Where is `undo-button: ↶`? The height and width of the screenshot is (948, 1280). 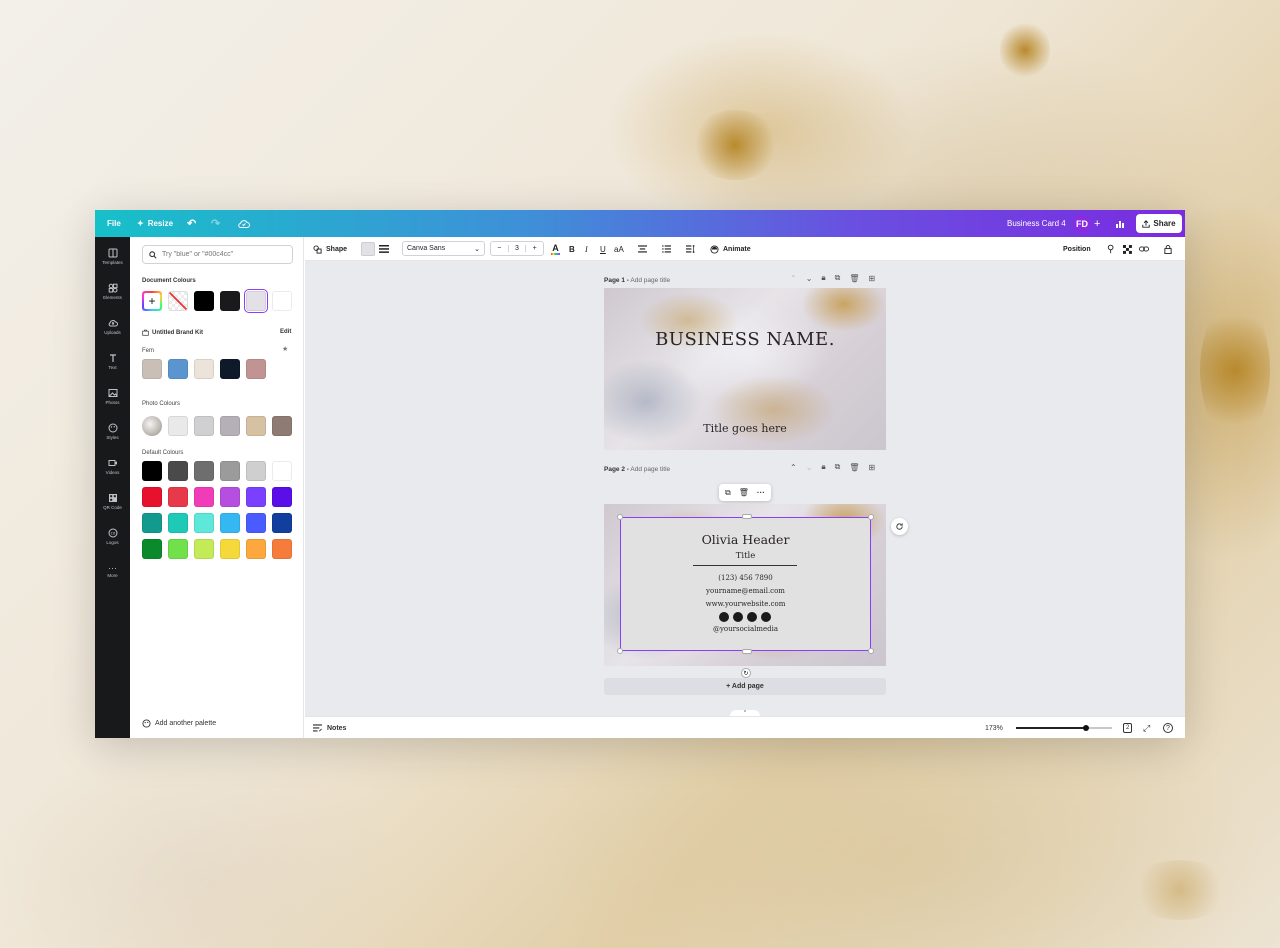
undo-button: ↶ is located at coordinates (191, 223).